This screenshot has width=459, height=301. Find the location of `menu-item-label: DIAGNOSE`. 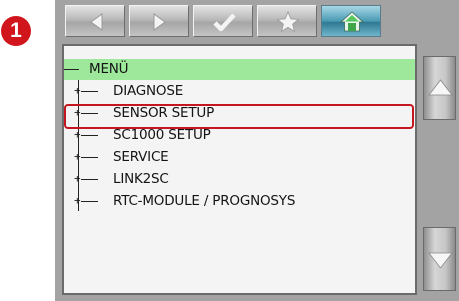

menu-item-label: DIAGNOSE is located at coordinates (148, 91).